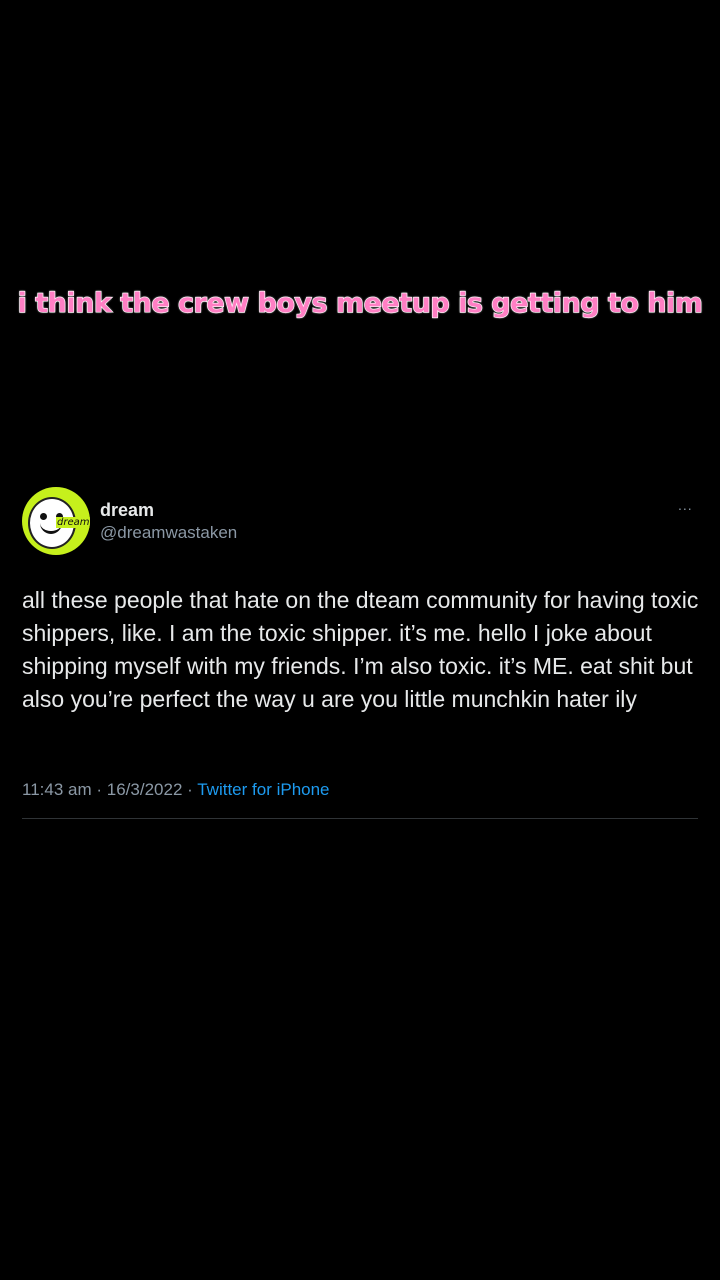  I want to click on divider, so click(360, 818).